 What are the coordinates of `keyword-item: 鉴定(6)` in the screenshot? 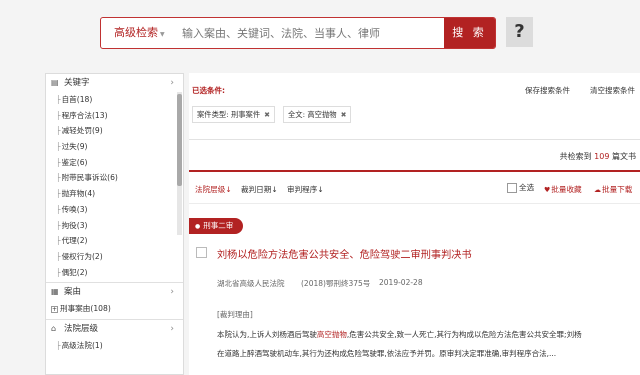 It's located at (119, 163).